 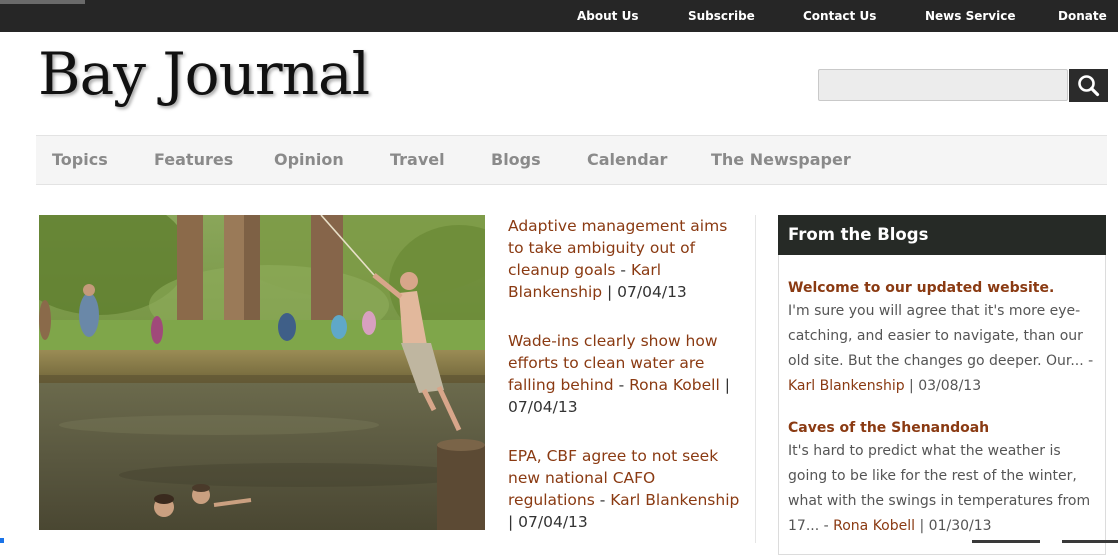 I want to click on blog-author-link: Rona Kobell, so click(x=874, y=526).